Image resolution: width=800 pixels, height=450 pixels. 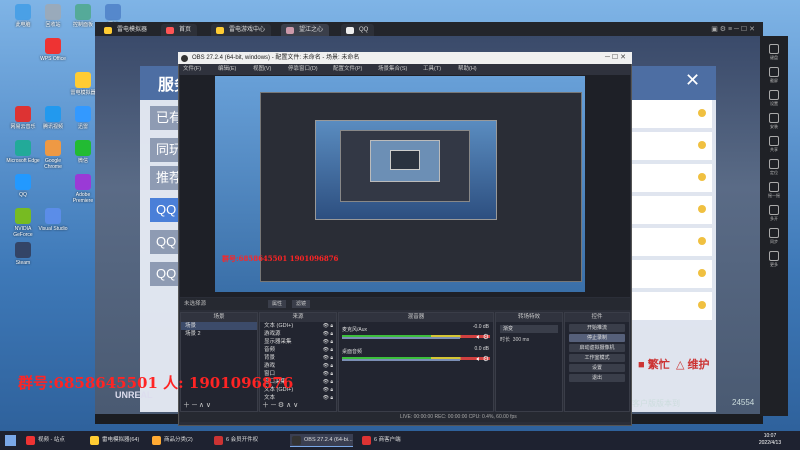 I want to click on sidebar-button: 键盘, so click(x=774, y=52).